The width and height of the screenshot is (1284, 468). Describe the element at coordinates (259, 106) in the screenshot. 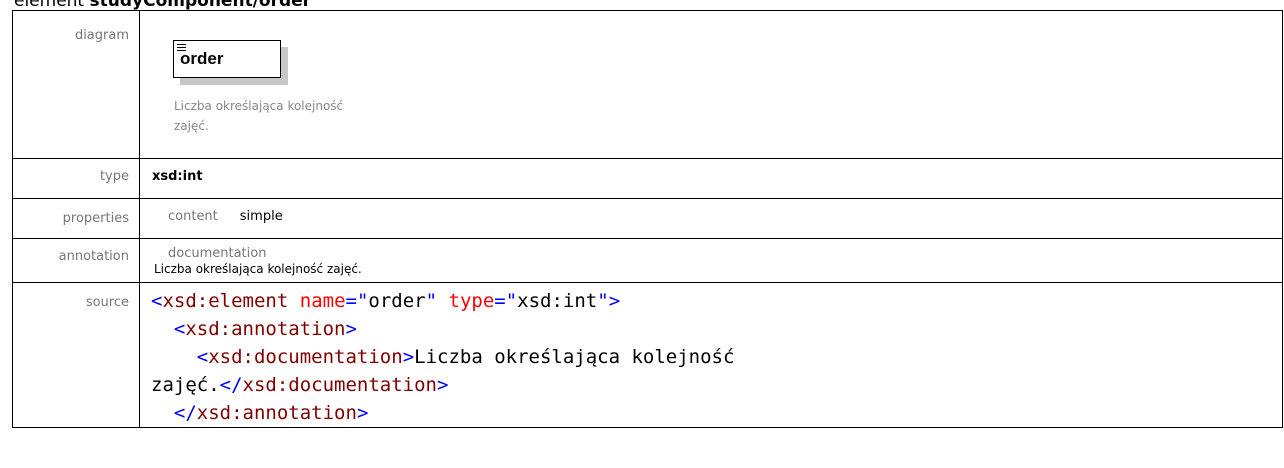

I see `diagram-doc-line-1: Liczba określająca kolejność` at that location.